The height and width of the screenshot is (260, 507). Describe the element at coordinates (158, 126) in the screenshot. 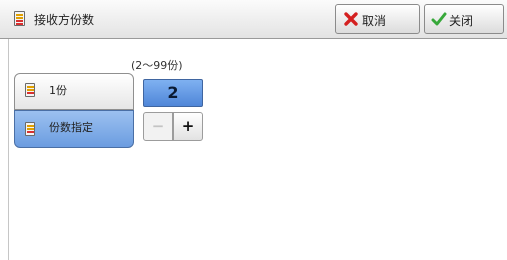

I see `decrement-button: −` at that location.